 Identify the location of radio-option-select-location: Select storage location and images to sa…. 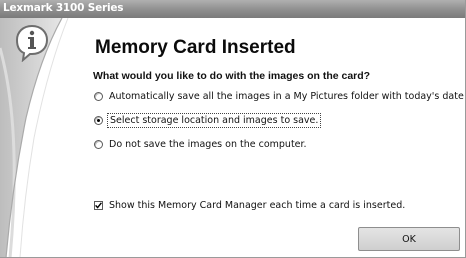
(208, 120).